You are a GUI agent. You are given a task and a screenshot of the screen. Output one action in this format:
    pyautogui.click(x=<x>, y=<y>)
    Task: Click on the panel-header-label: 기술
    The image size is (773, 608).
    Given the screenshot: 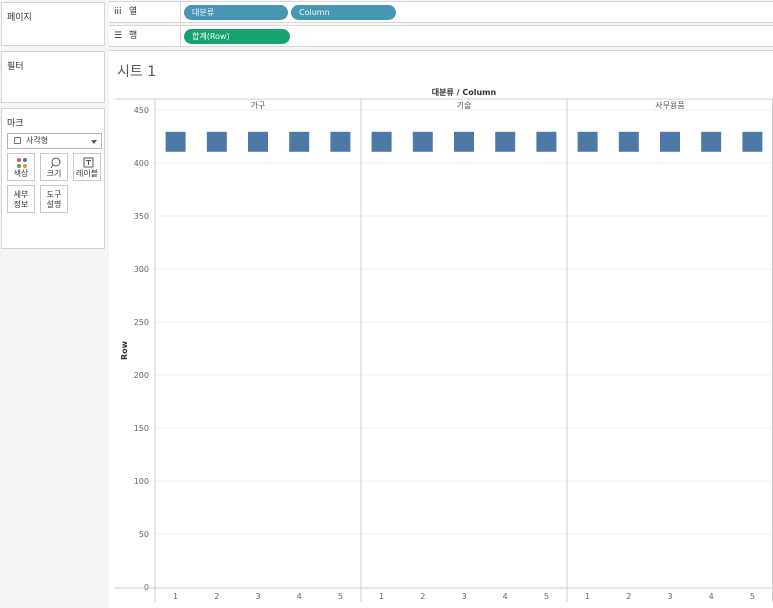 What is the action you would take?
    pyautogui.click(x=464, y=105)
    